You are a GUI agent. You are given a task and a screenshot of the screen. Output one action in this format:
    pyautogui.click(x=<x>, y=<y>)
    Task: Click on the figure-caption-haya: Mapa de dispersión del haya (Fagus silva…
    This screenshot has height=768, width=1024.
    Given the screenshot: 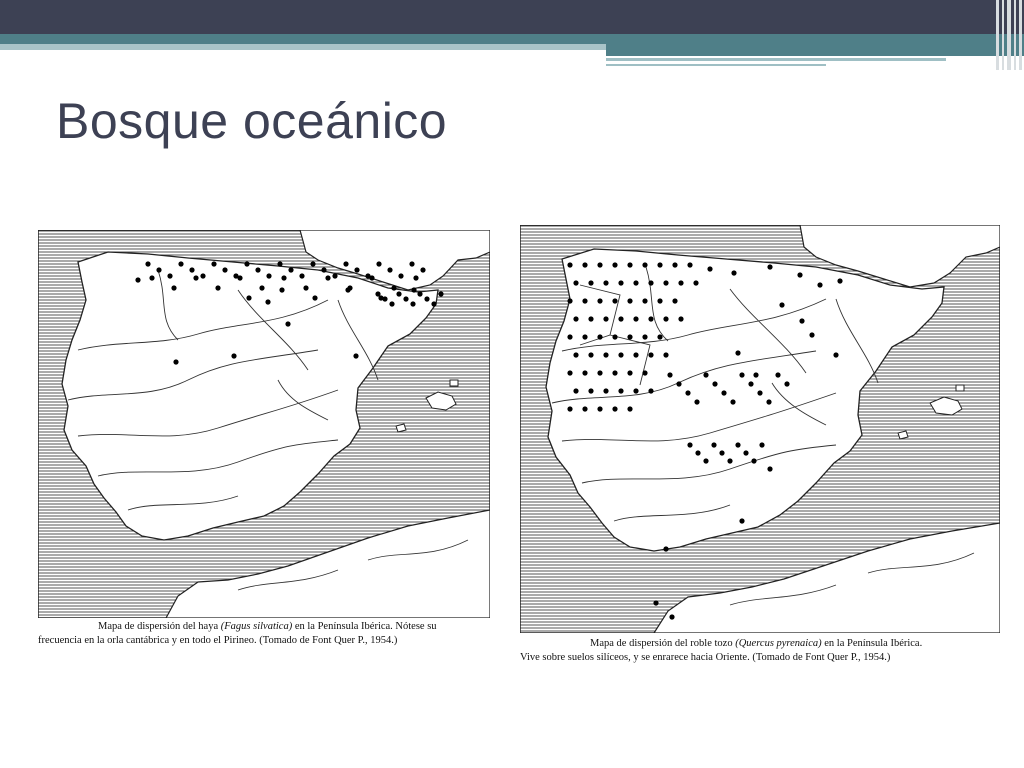 What is the action you would take?
    pyautogui.click(x=265, y=634)
    